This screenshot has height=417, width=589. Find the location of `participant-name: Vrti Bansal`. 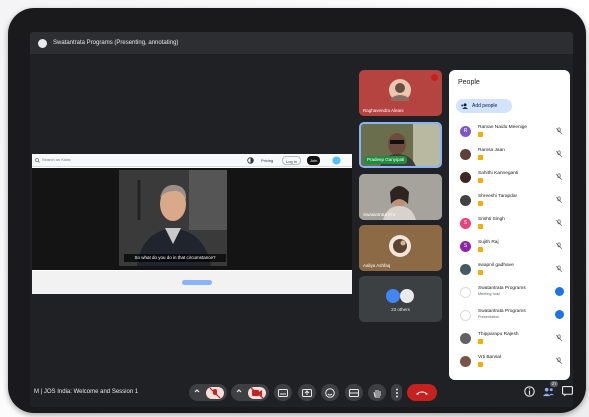

participant-name: Vrti Bansal is located at coordinates (490, 357).